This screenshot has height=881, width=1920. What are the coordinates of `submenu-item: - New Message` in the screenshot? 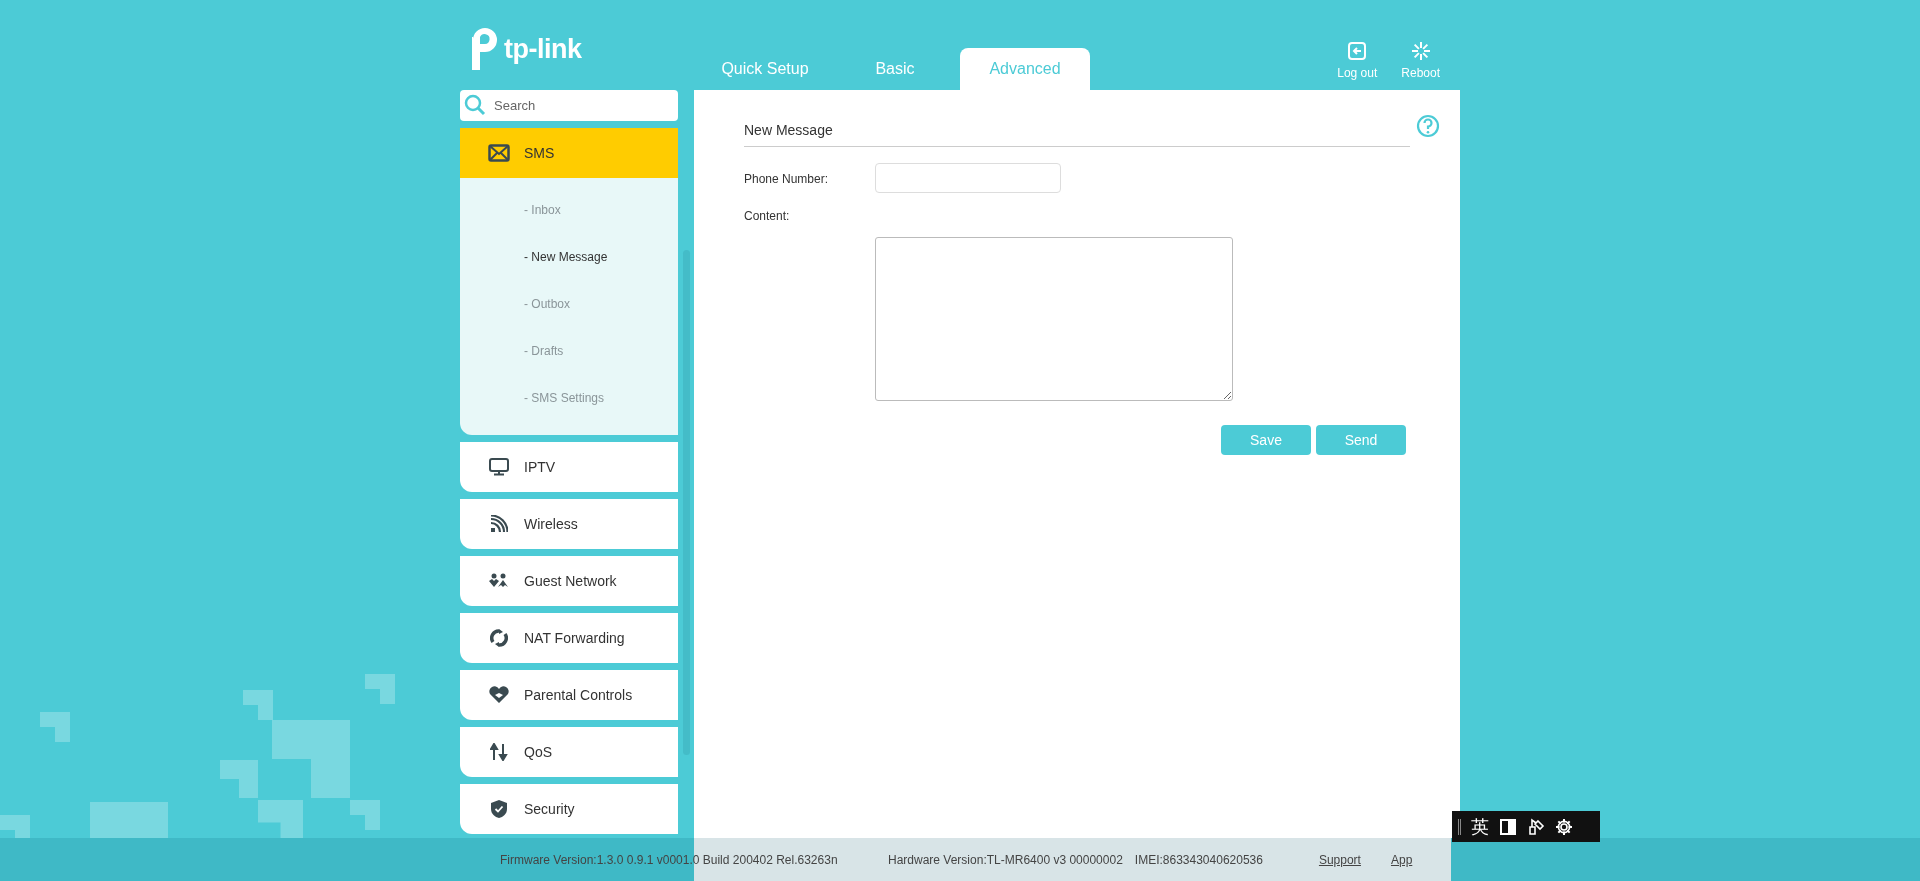 It's located at (569, 256).